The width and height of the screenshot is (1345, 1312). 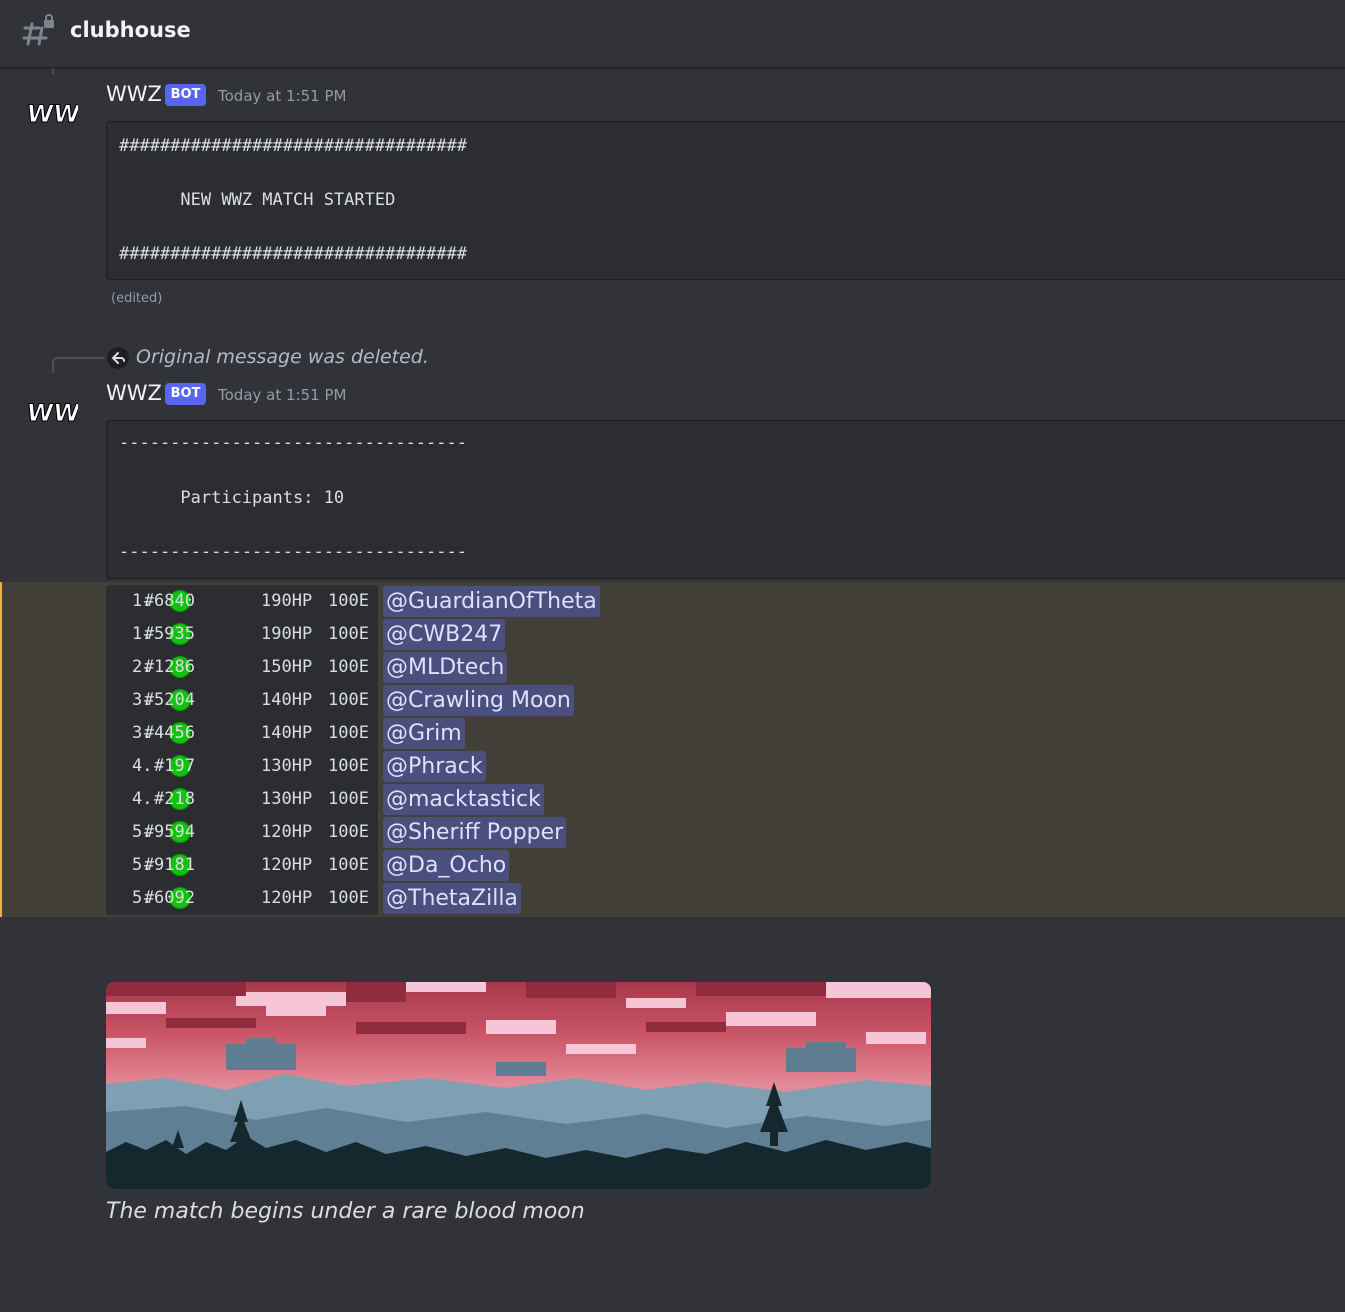 I want to click on player-id: #9594, so click(x=169, y=832).